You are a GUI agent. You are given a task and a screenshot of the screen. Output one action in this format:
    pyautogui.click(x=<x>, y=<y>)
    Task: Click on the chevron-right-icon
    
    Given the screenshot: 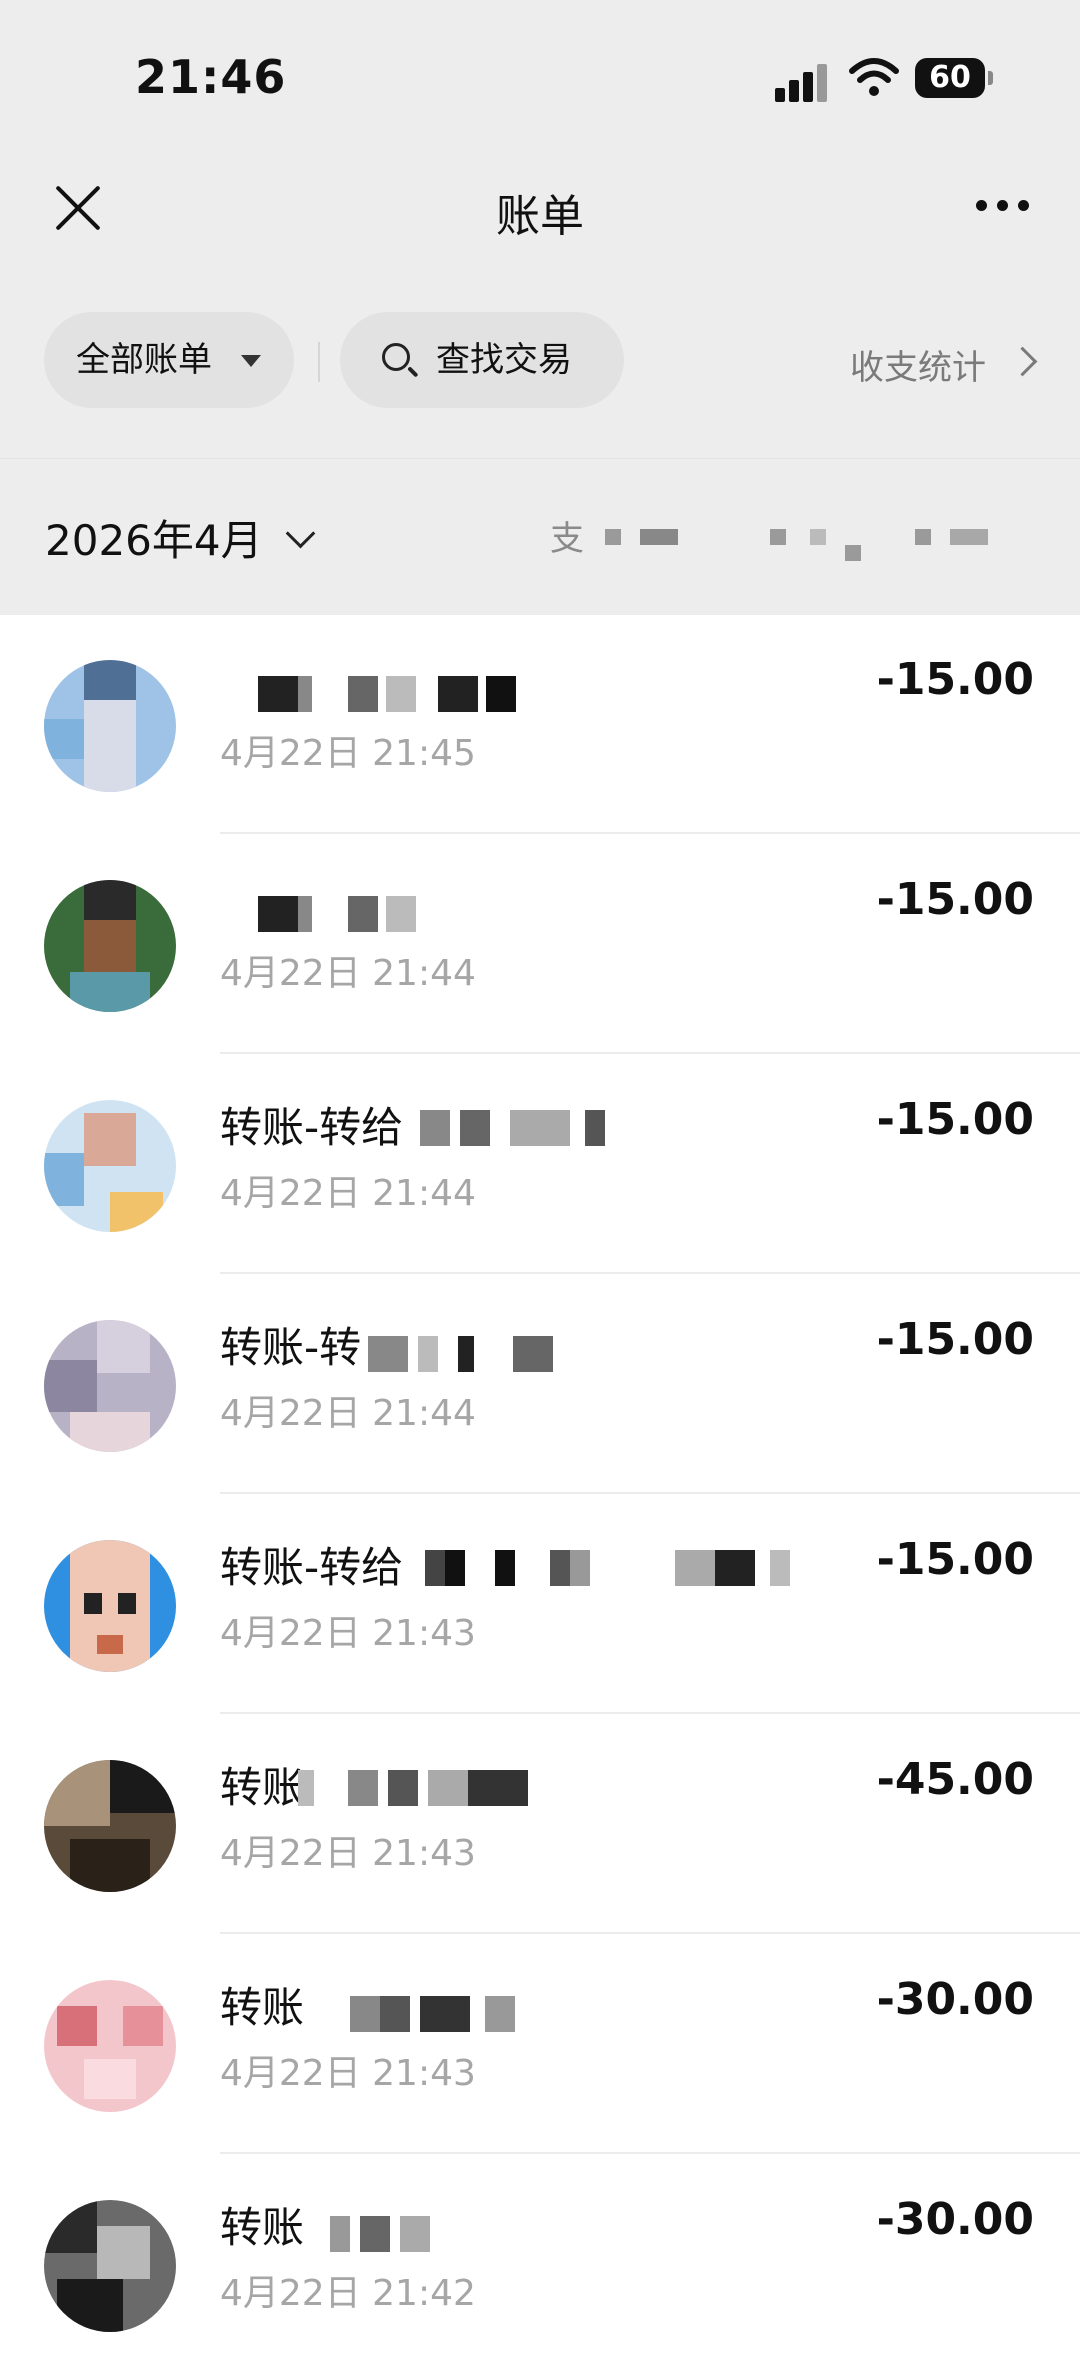 What is the action you would take?
    pyautogui.click(x=1022, y=361)
    